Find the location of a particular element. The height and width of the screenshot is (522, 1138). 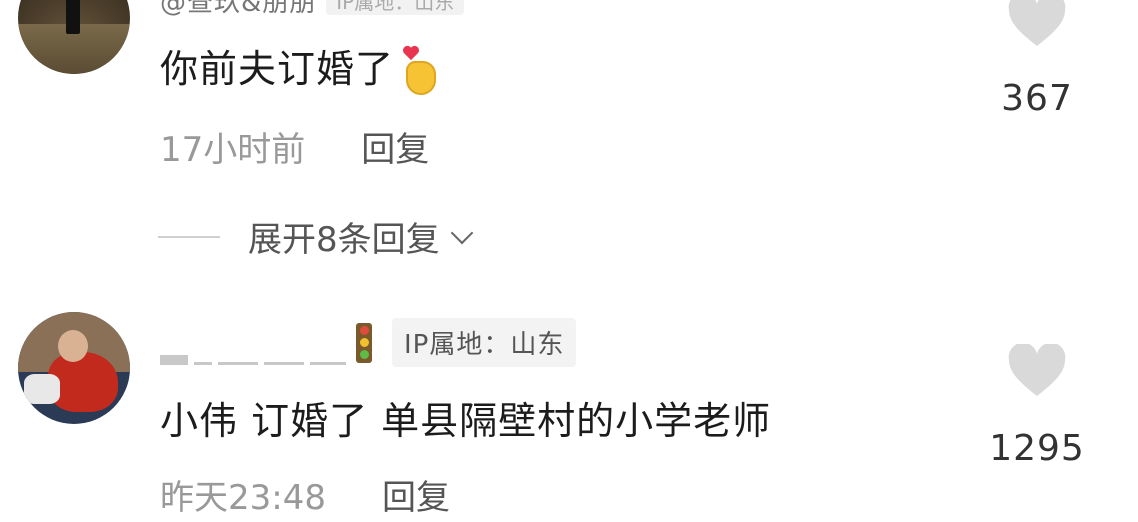

timestamp: 17小时前 is located at coordinates (233, 150).